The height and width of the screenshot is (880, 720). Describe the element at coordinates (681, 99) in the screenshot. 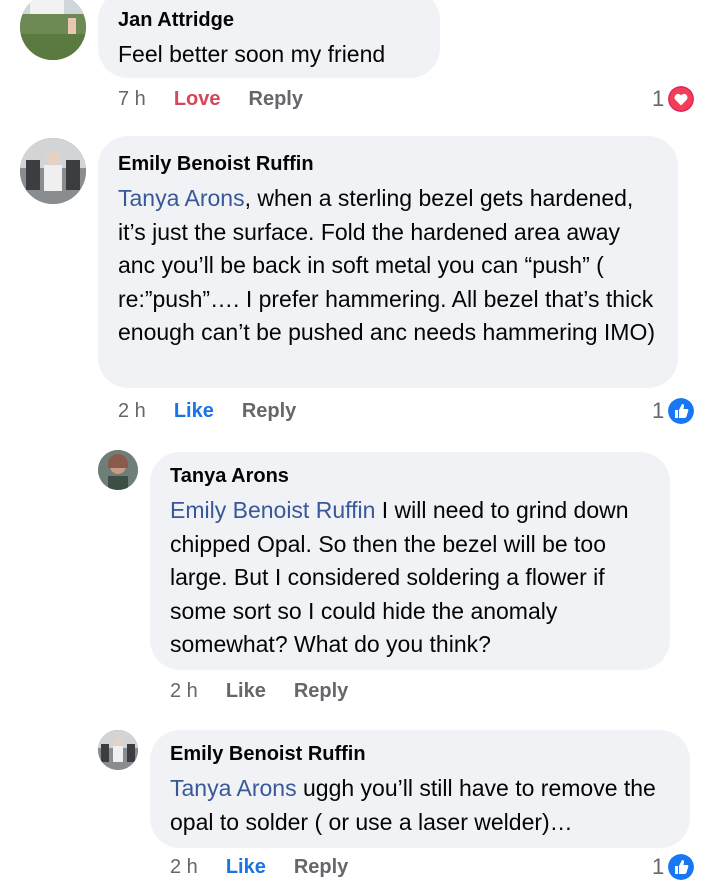

I see `heart-icon` at that location.